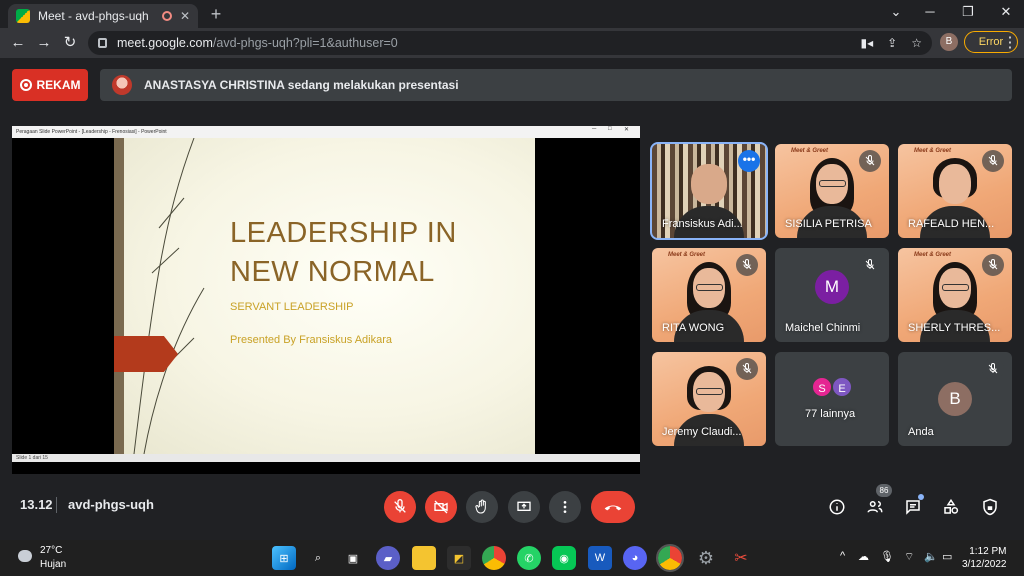 The image size is (1024, 576). I want to click on participant-name: Maichel Chinmi, so click(823, 328).